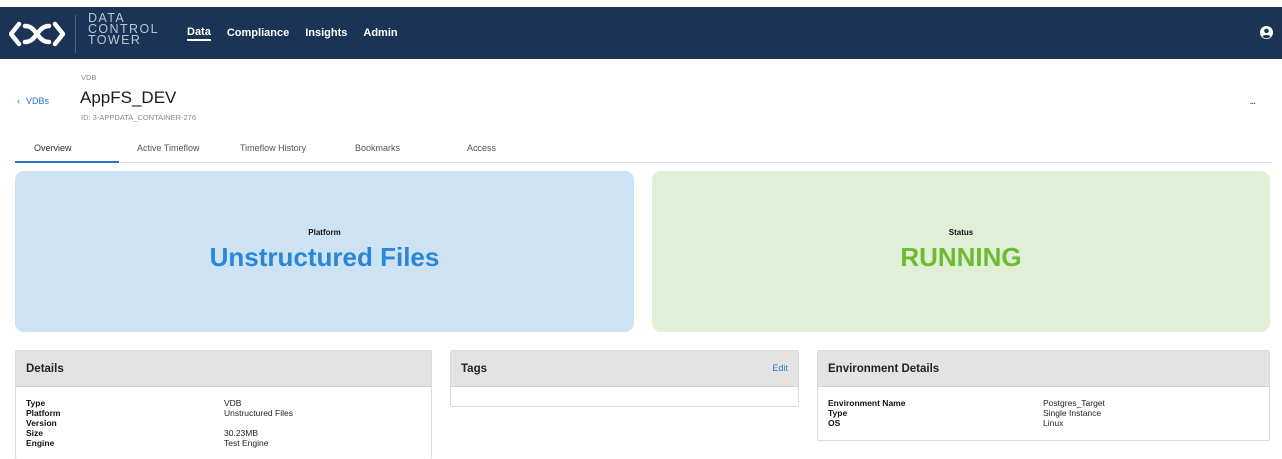 Image resolution: width=1282 pixels, height=459 pixels. Describe the element at coordinates (139, 117) in the screenshot. I see `object-id: ID: 3-APPDATA_CONTAINER-276` at that location.